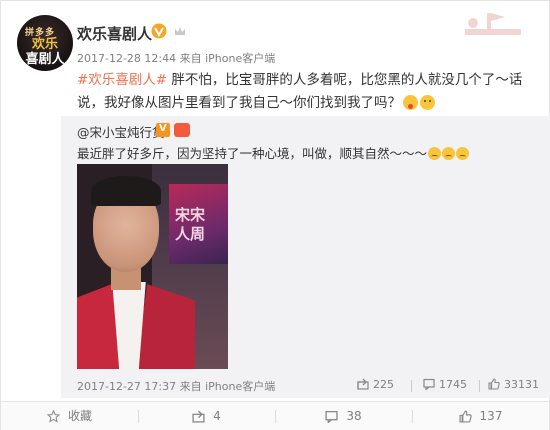 The width and height of the screenshot is (550, 430). What do you see at coordinates (180, 31) in the screenshot?
I see `member-crown-icon` at bounding box center [180, 31].